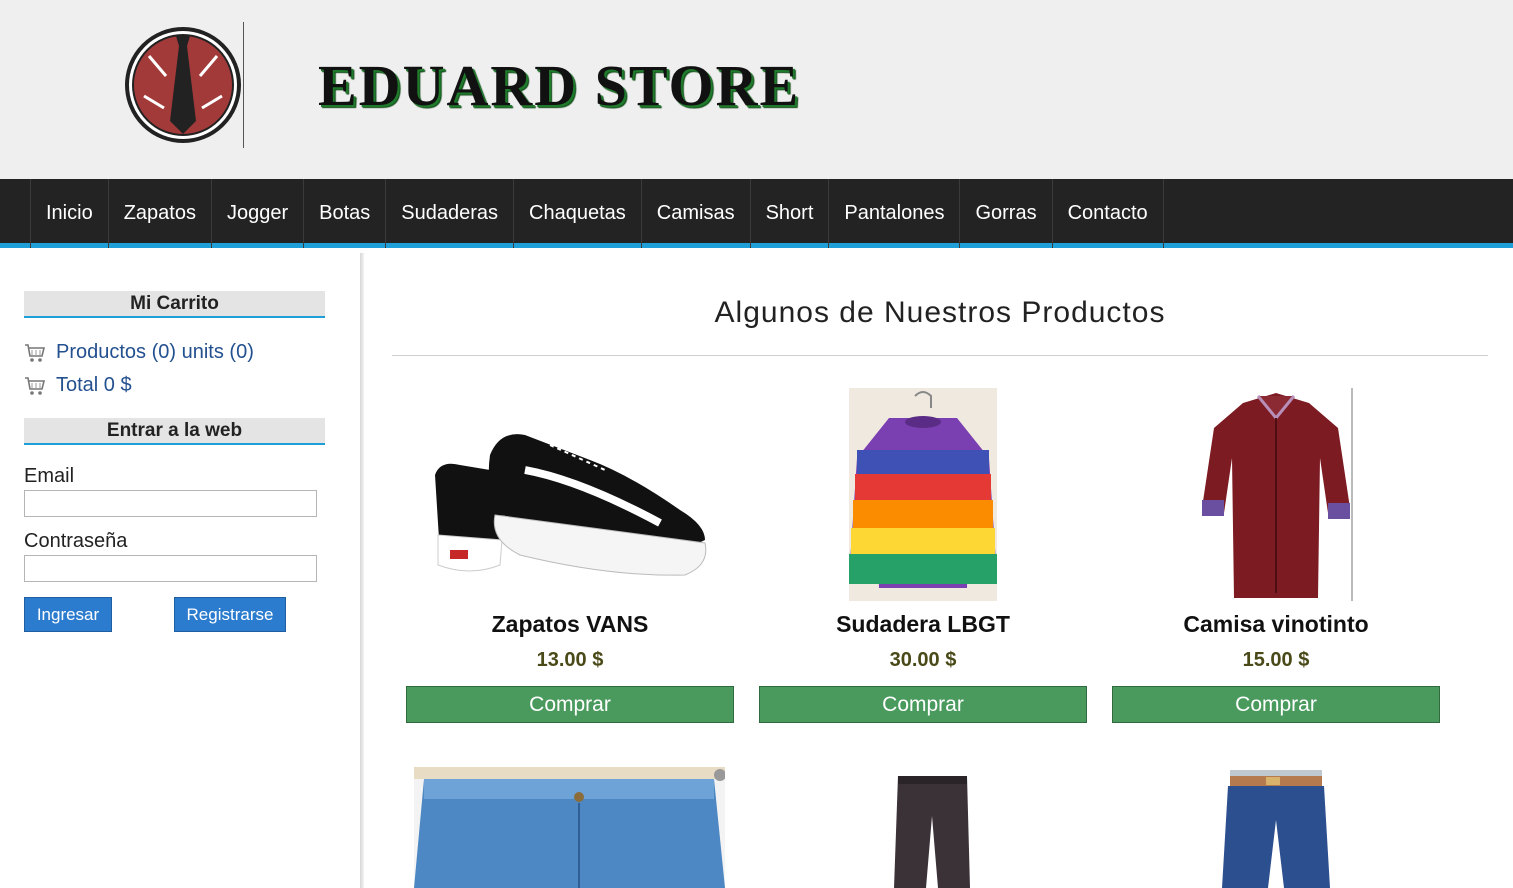 The width and height of the screenshot is (1513, 888). Describe the element at coordinates (170, 568) in the screenshot. I see `password-field` at that location.